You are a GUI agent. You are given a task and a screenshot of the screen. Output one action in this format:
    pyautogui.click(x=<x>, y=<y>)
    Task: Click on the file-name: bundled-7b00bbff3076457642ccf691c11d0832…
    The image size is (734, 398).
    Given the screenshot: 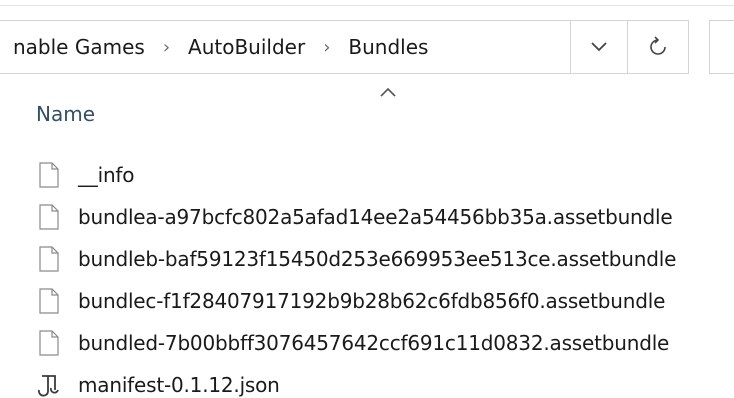 What is the action you would take?
    pyautogui.click(x=374, y=343)
    